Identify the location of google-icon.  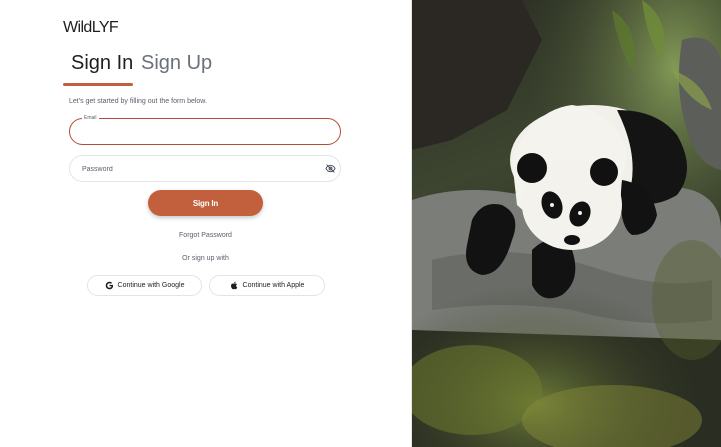
(109, 285).